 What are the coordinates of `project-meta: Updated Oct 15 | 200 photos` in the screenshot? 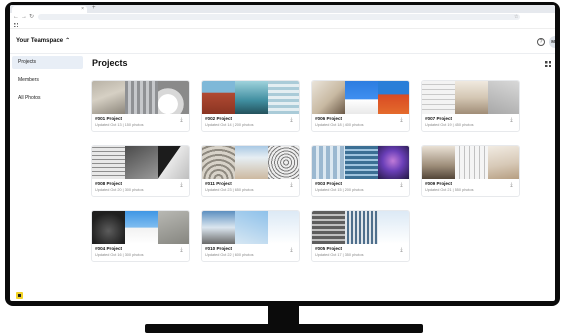 It's located at (339, 190).